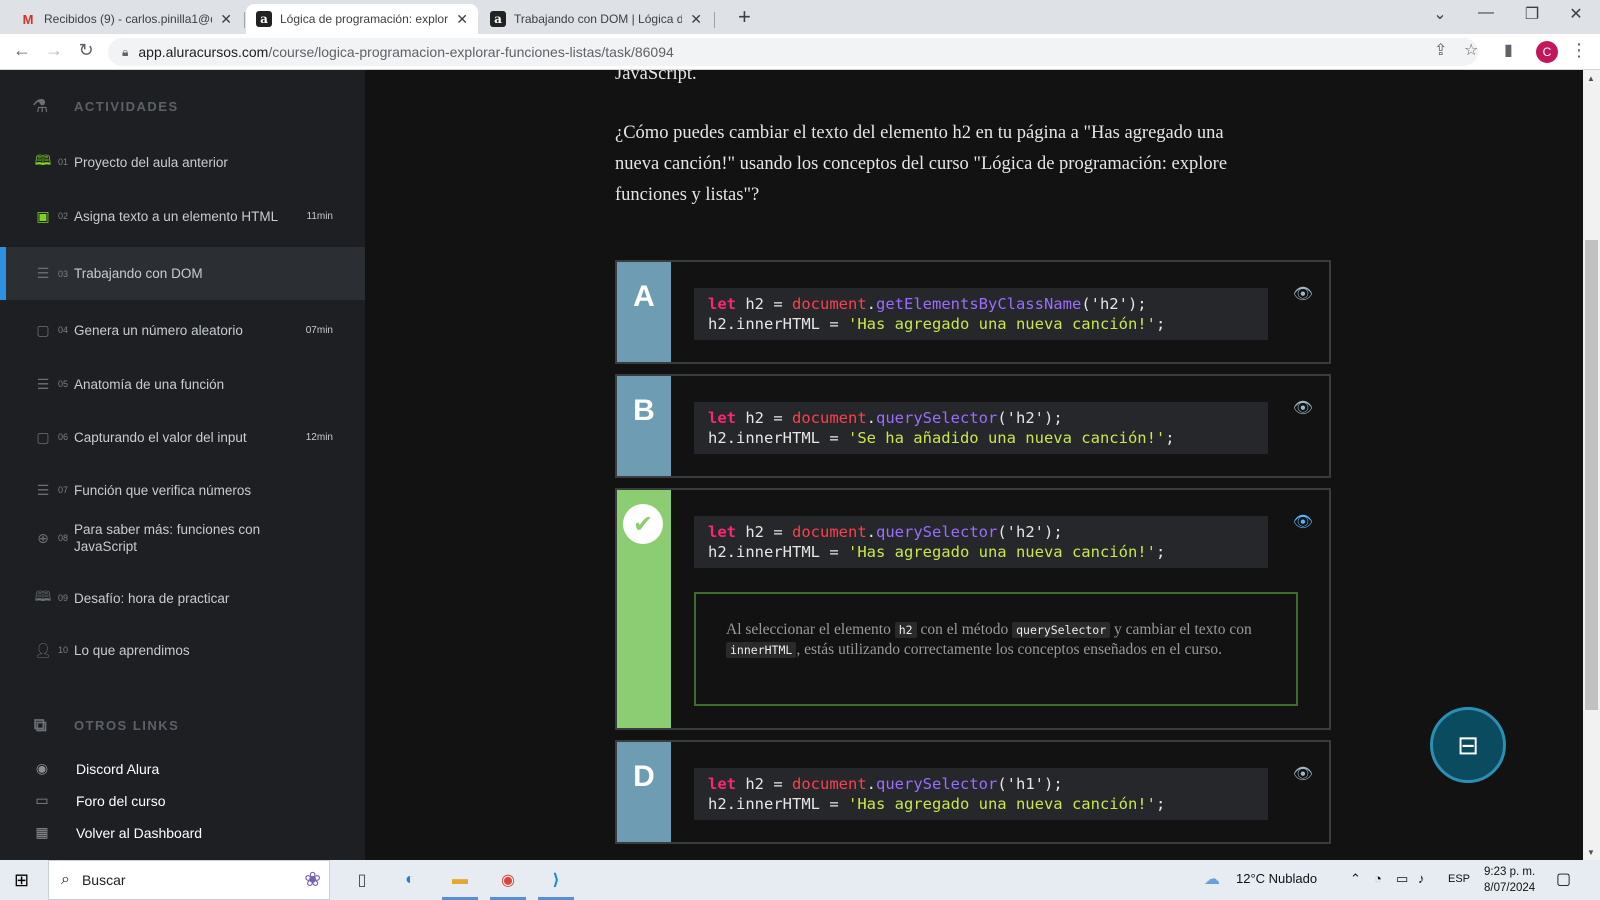  I want to click on item-number: 08, so click(63, 538).